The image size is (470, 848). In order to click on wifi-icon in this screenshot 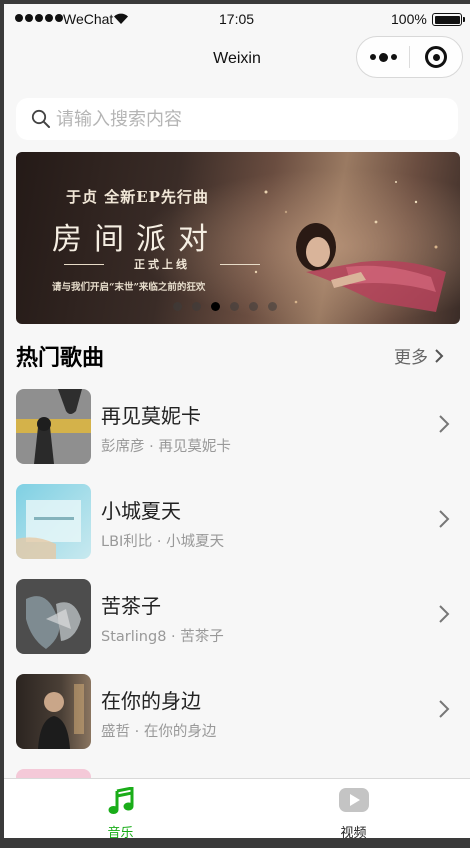, I will do `click(121, 18)`.